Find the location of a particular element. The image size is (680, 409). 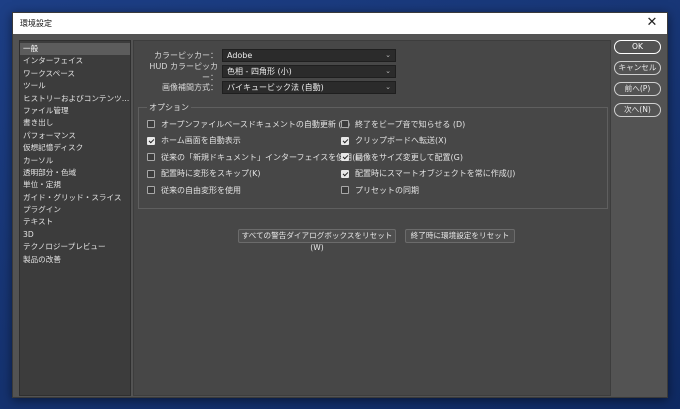

close-icon: ✕ is located at coordinates (652, 23).